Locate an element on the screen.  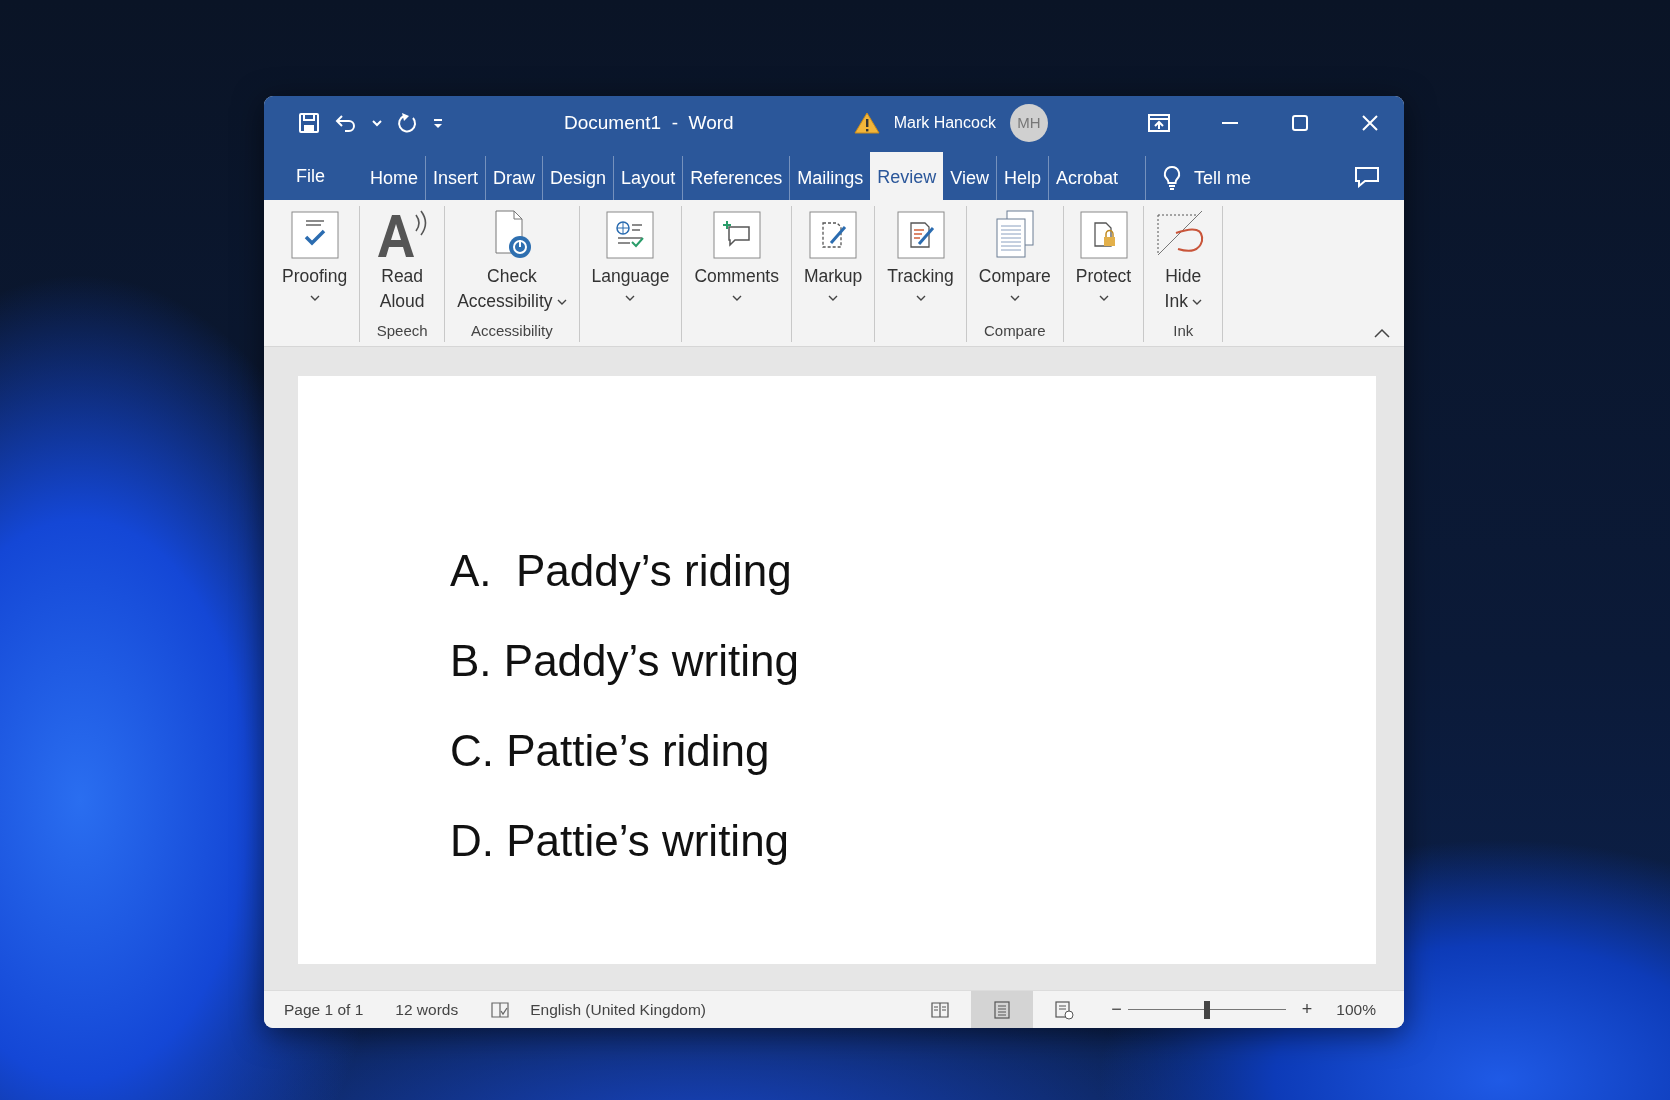
slider-thumb is located at coordinates (1206, 1009).